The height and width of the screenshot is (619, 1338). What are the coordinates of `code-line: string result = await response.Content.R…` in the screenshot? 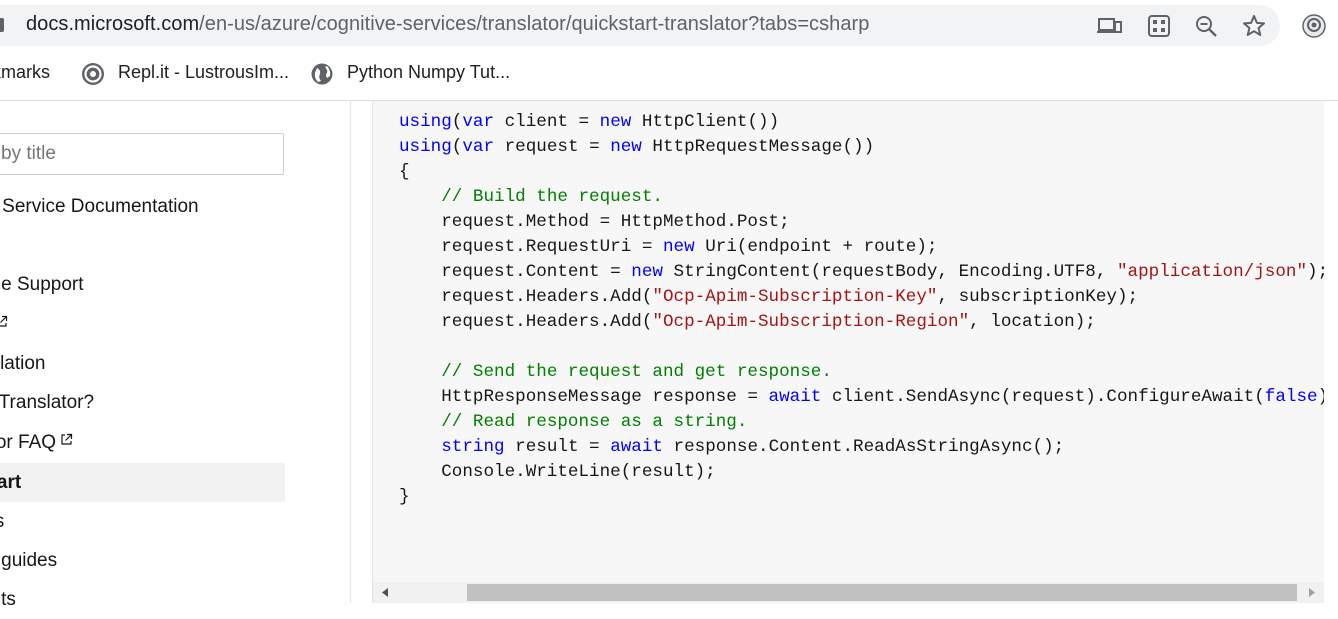 It's located at (868, 447).